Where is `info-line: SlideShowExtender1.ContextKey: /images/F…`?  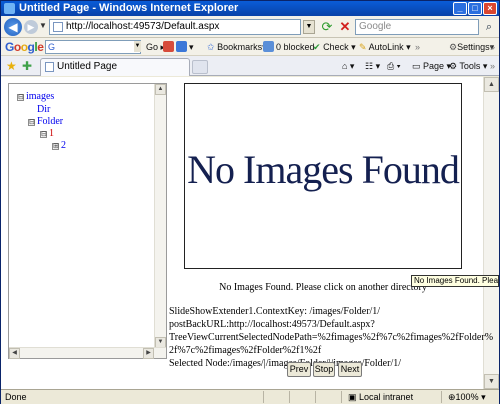
info-line: SlideShowExtender1.ContextKey: /images/F… is located at coordinates (275, 311).